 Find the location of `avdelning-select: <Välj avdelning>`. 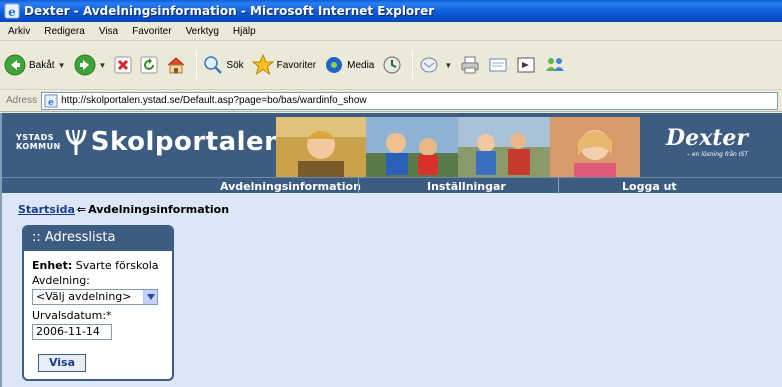

avdelning-select: <Välj avdelning> is located at coordinates (95, 297).